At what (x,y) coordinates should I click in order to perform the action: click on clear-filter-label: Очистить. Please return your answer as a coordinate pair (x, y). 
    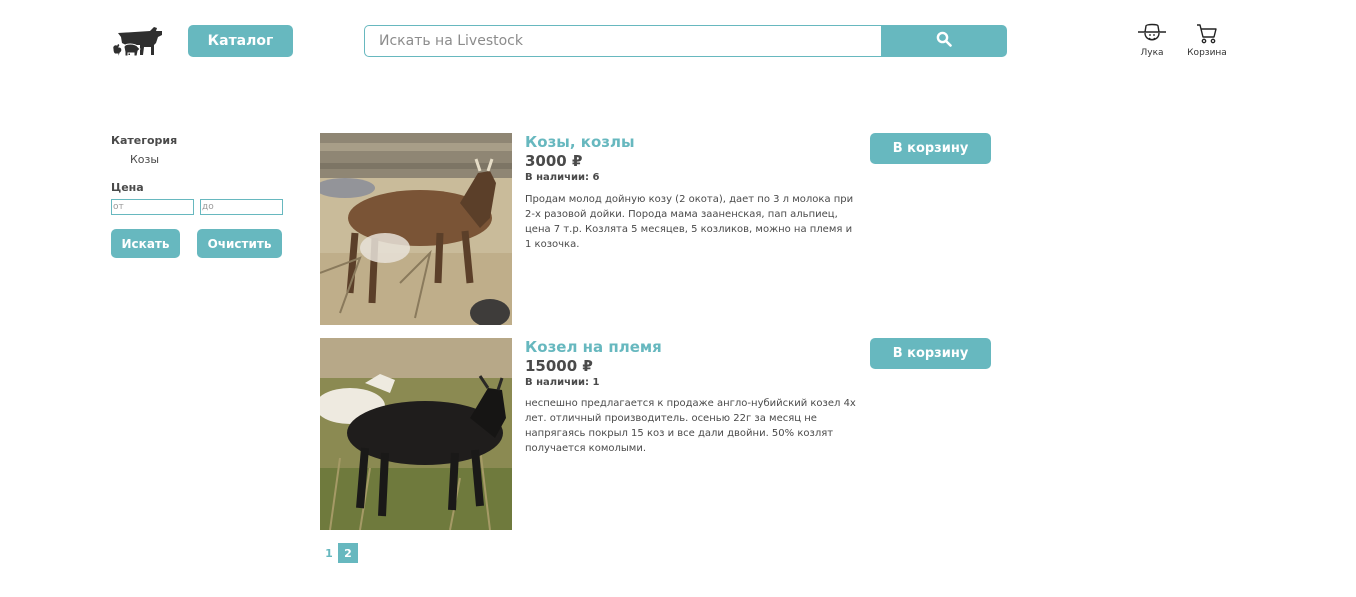
    Looking at the image, I should click on (239, 243).